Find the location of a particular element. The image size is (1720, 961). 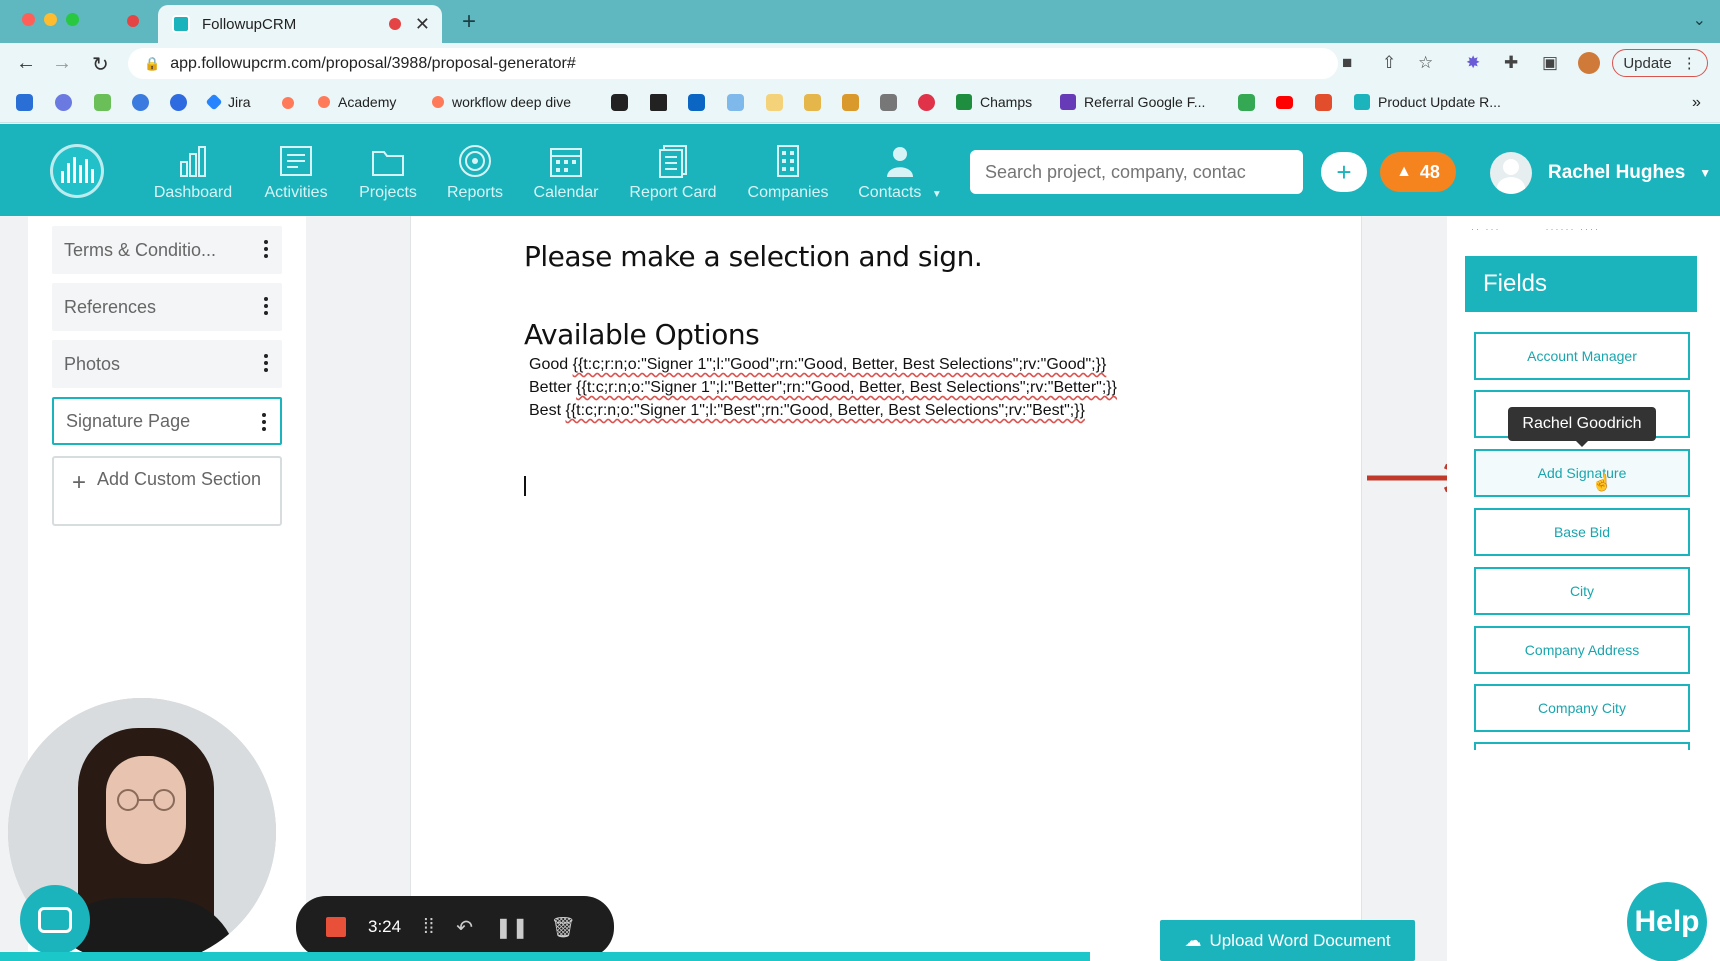

nav-calendar: Calendar is located at coordinates (566, 173).